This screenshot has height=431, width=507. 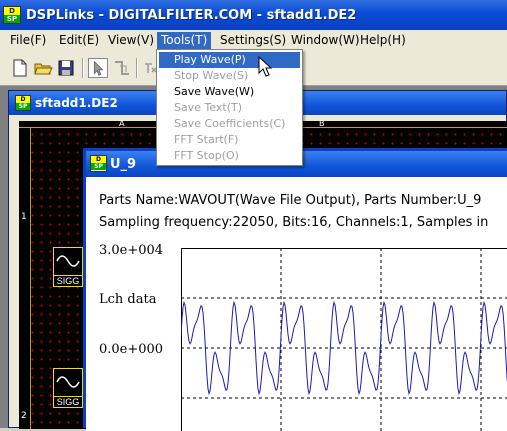 I want to click on menu-help: Help(H), so click(x=383, y=40).